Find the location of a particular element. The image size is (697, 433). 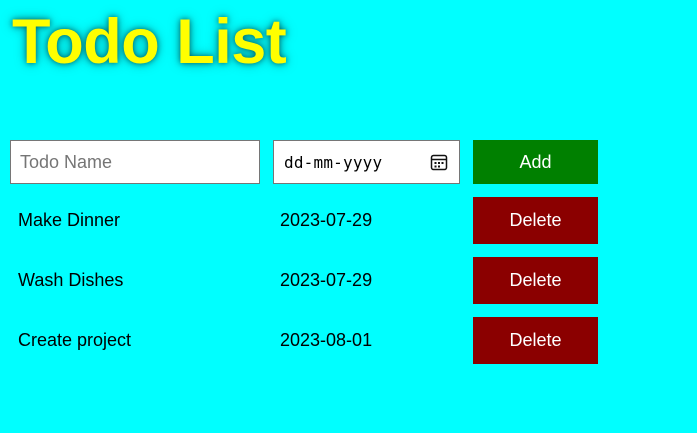

todo-name: Make Dinner is located at coordinates (69, 220).